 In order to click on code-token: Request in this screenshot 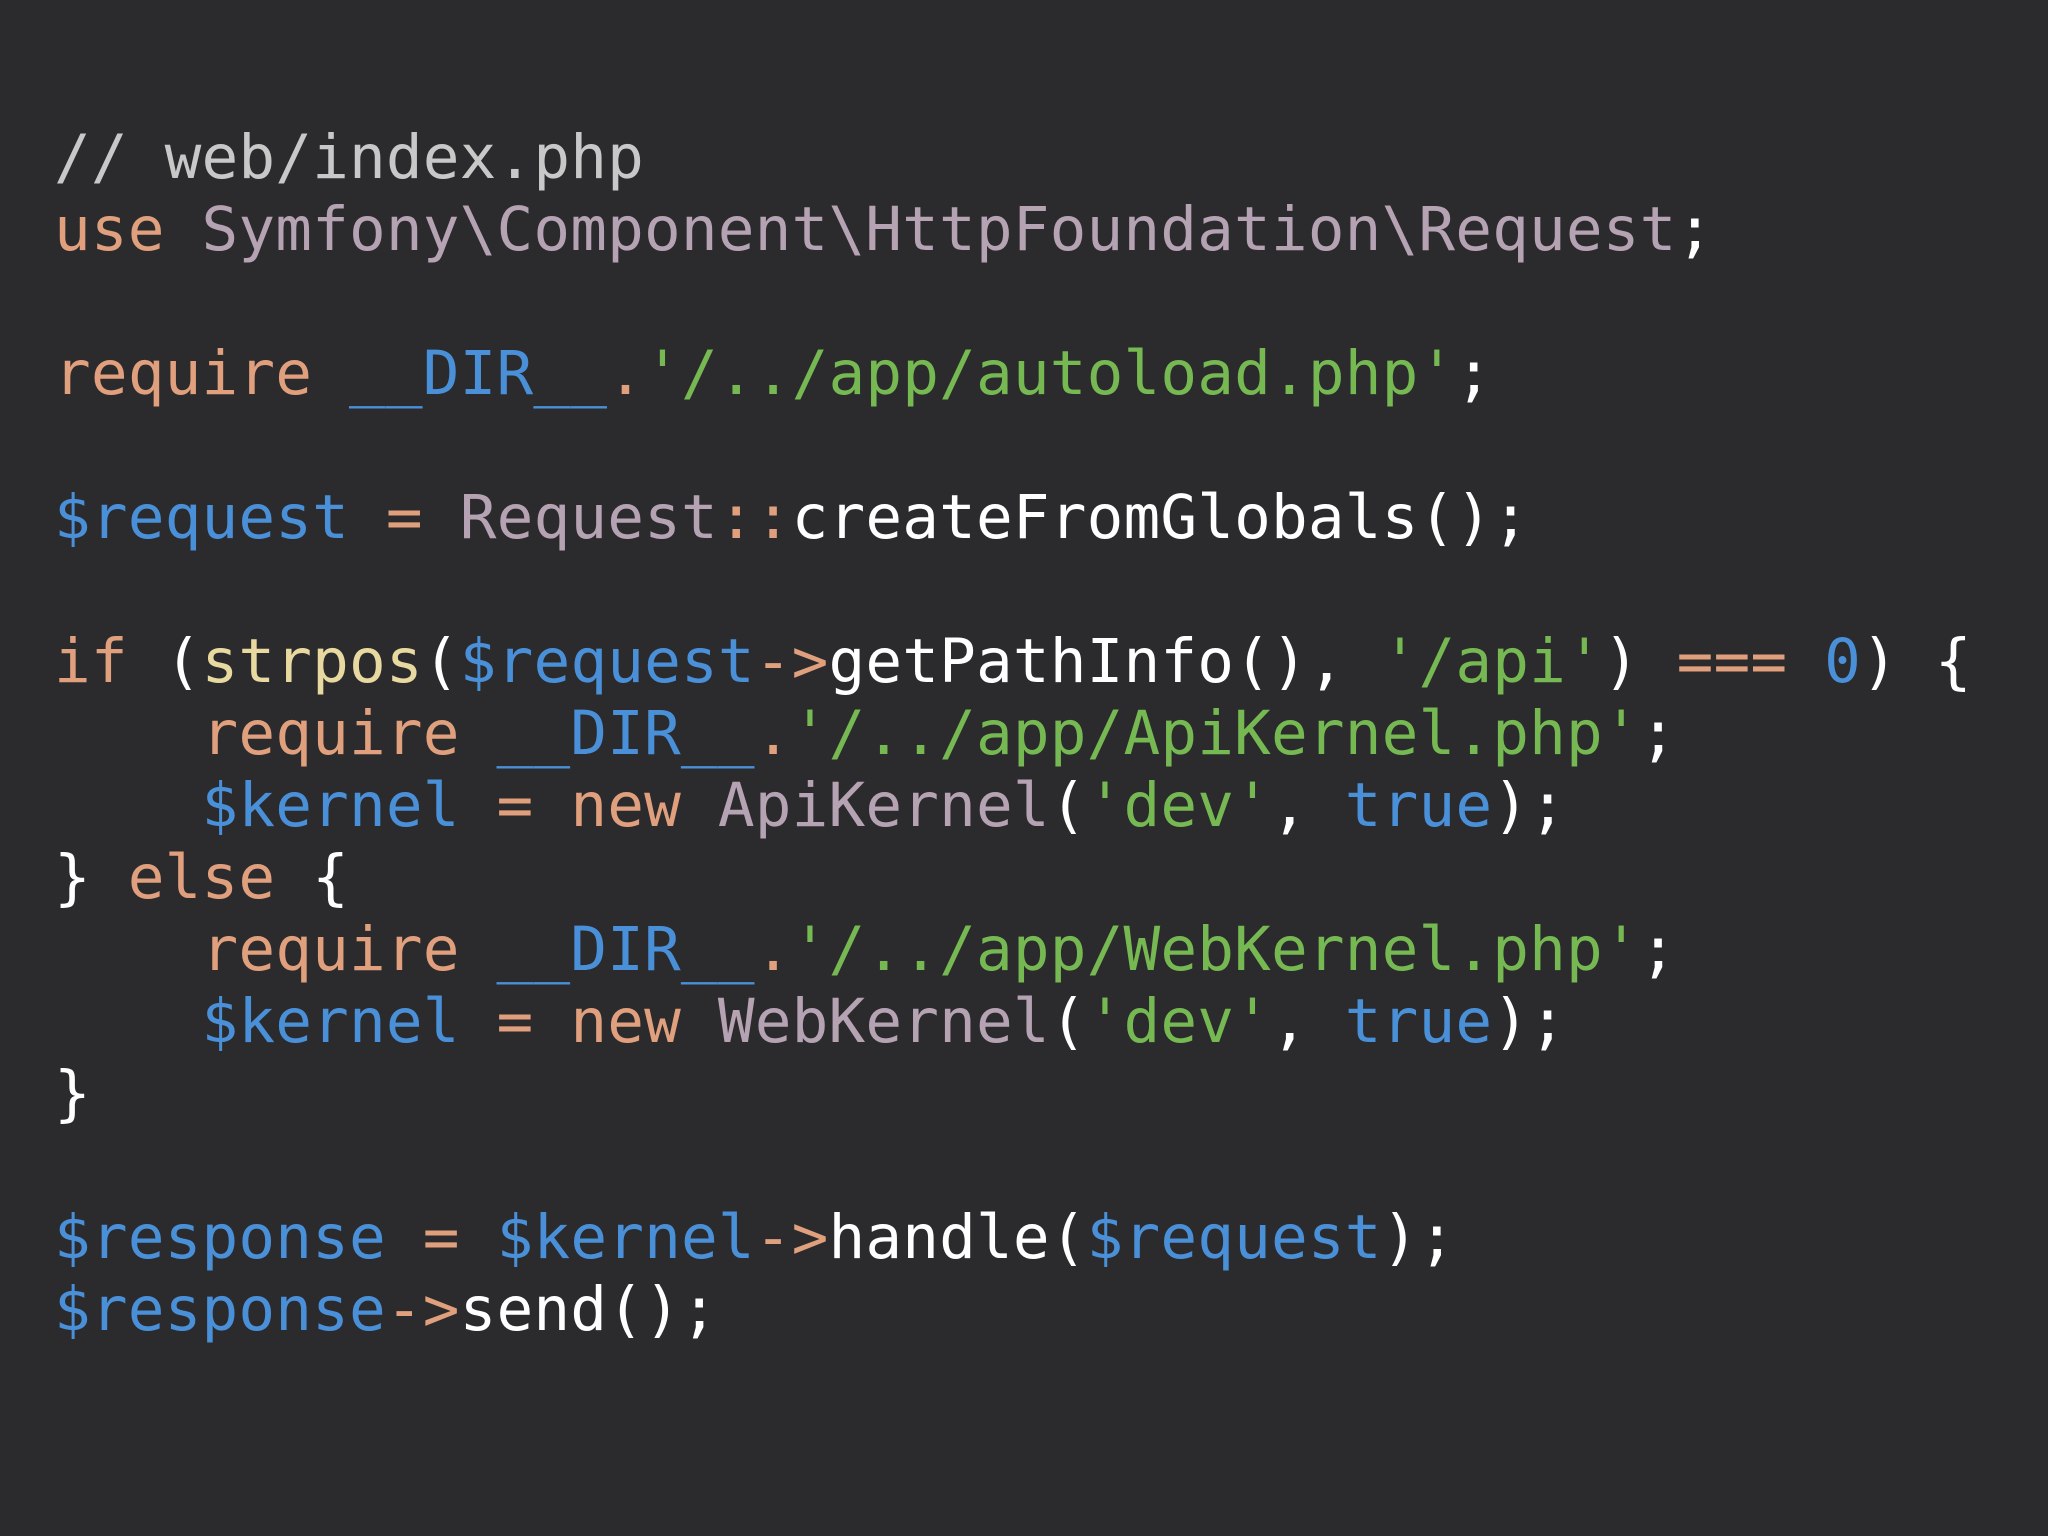, I will do `click(588, 517)`.